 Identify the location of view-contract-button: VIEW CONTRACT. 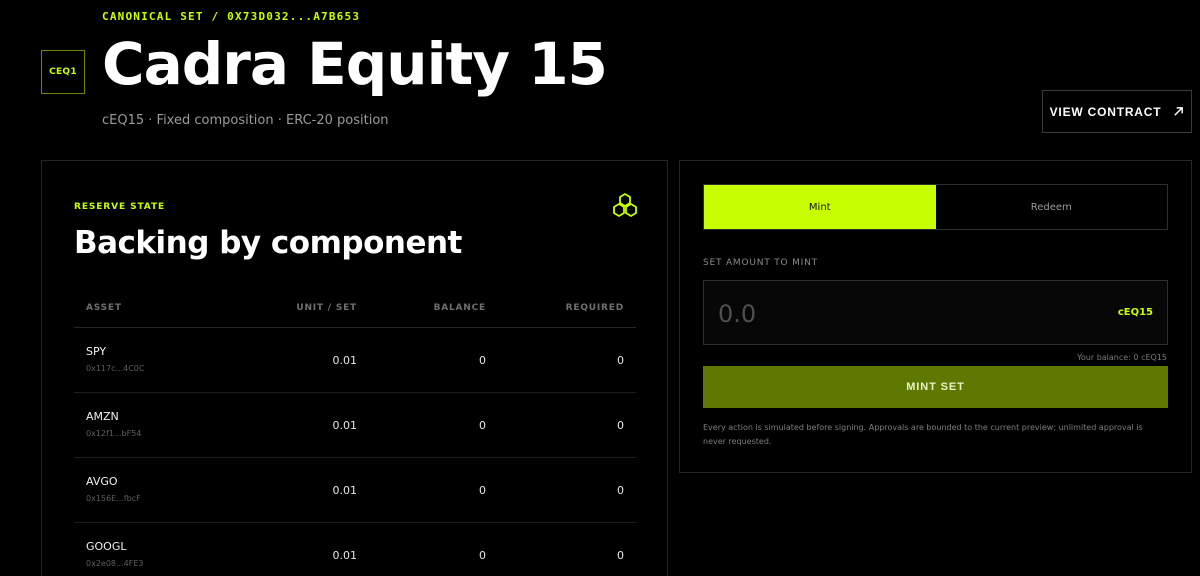
(1117, 111).